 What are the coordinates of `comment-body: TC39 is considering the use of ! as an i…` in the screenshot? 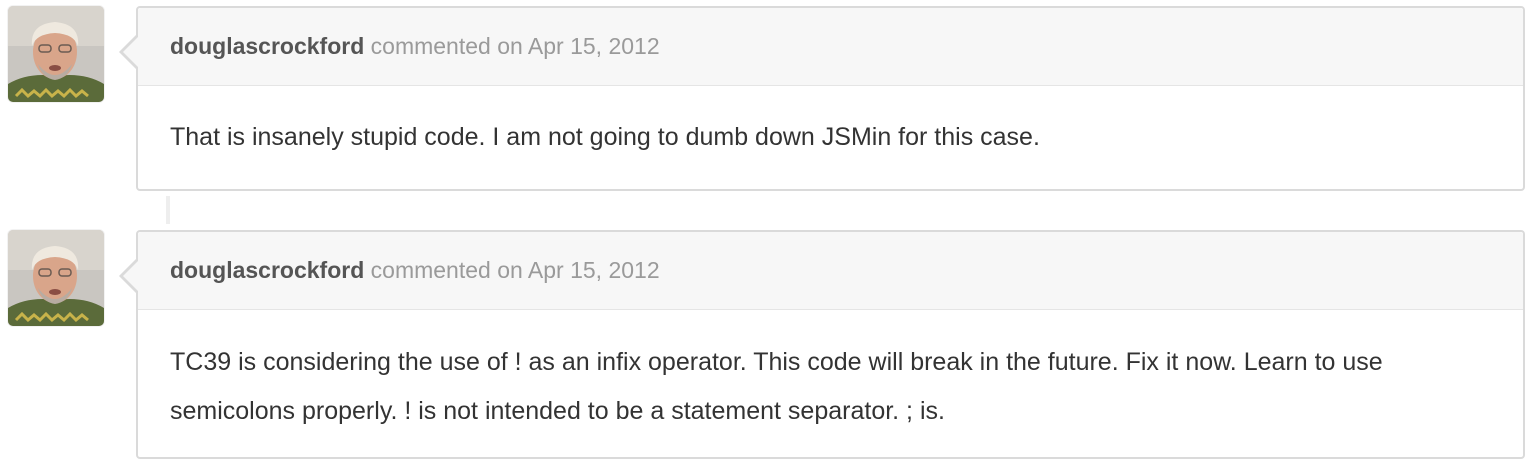 It's located at (776, 386).